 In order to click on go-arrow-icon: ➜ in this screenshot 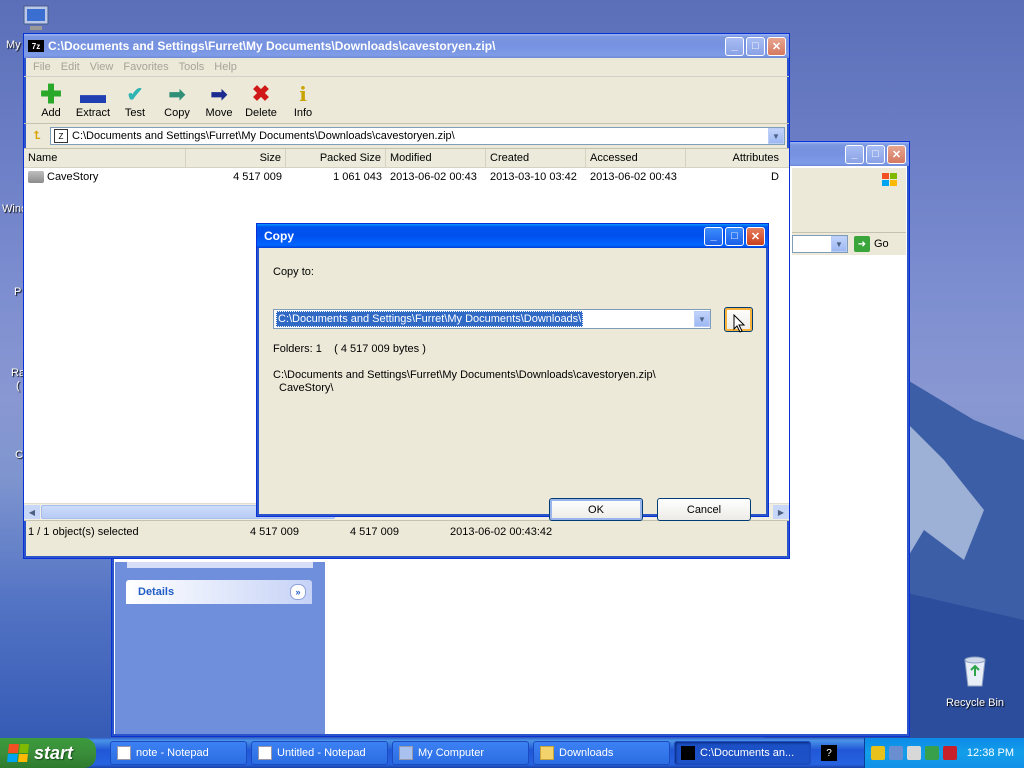, I will do `click(862, 244)`.